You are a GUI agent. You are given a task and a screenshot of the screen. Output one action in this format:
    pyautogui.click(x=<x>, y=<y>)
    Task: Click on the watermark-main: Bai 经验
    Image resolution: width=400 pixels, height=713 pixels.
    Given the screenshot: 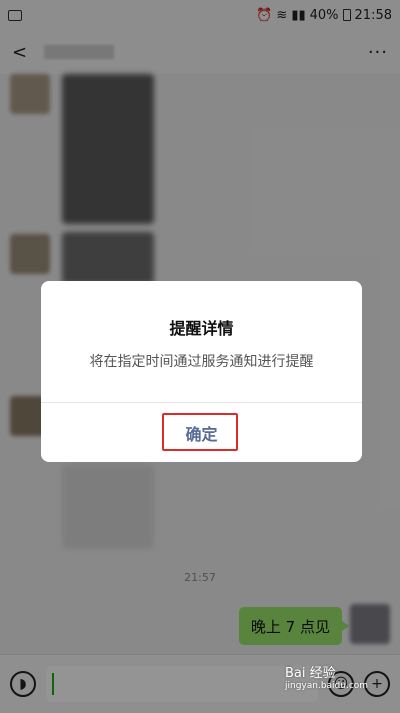 What is the action you would take?
    pyautogui.click(x=310, y=673)
    